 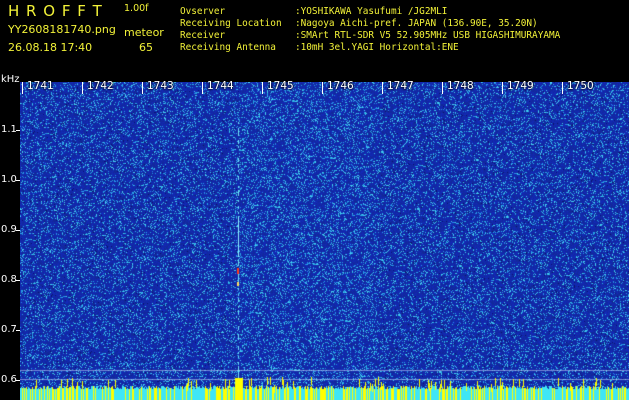 What do you see at coordinates (146, 47) in the screenshot?
I see `meteor-count: 65` at bounding box center [146, 47].